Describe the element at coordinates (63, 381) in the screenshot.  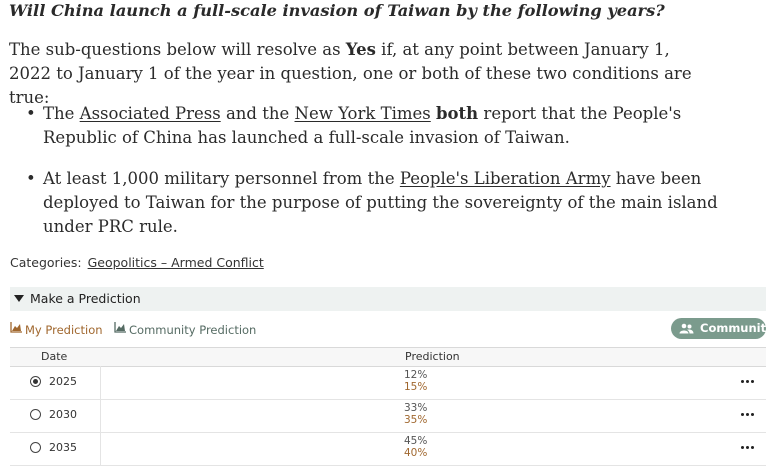
I see `row-year: 2025` at that location.